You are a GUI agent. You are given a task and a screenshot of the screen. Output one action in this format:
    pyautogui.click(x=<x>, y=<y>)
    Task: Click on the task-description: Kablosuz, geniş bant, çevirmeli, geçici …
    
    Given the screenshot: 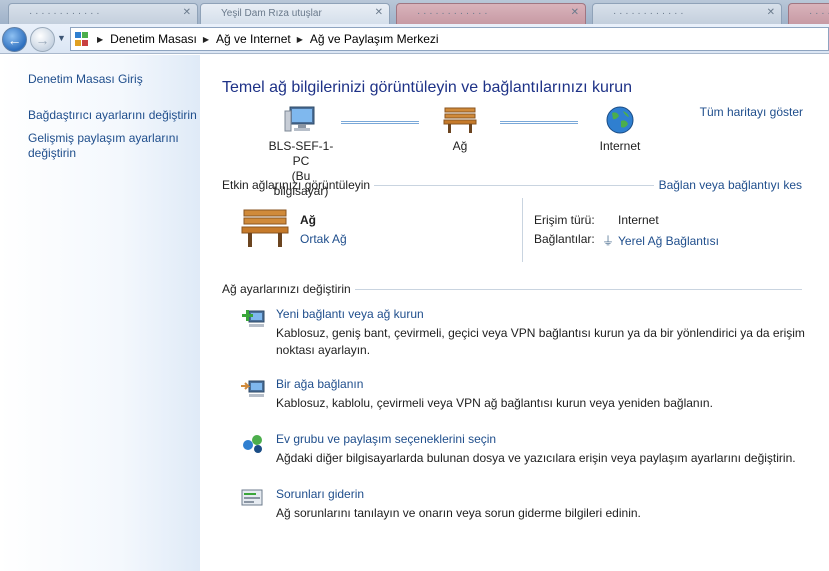 What is the action you would take?
    pyautogui.click(x=540, y=341)
    